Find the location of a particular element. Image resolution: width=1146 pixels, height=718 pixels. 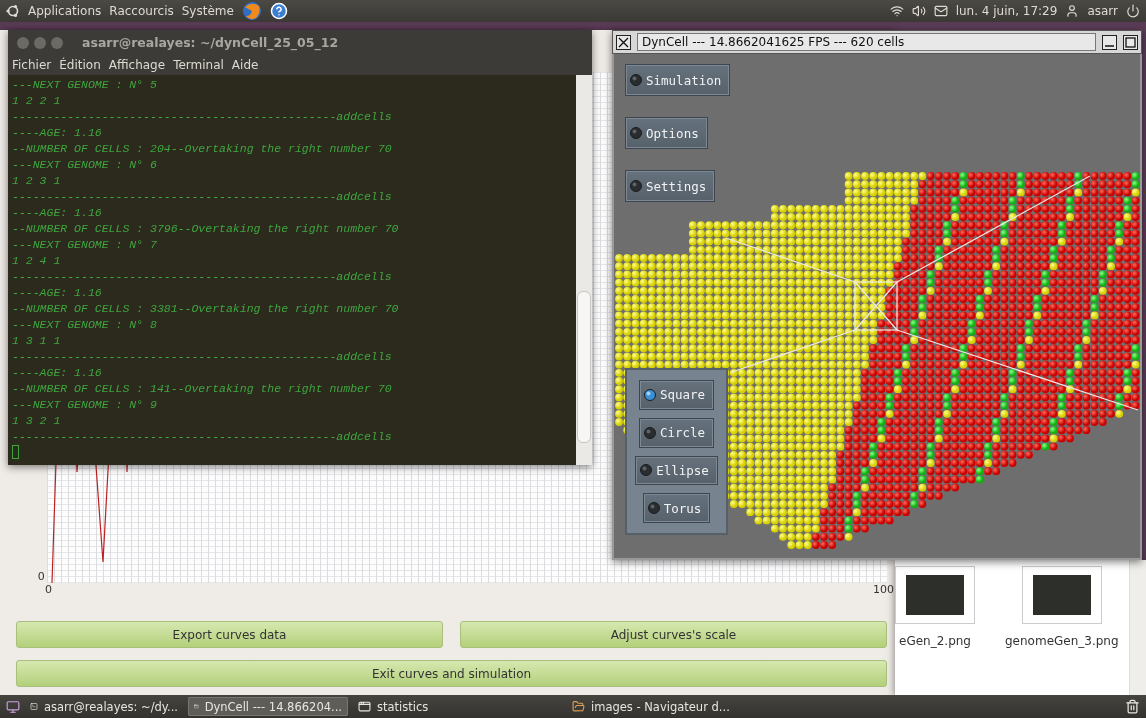

show-desktop-icon is located at coordinates (13, 706).